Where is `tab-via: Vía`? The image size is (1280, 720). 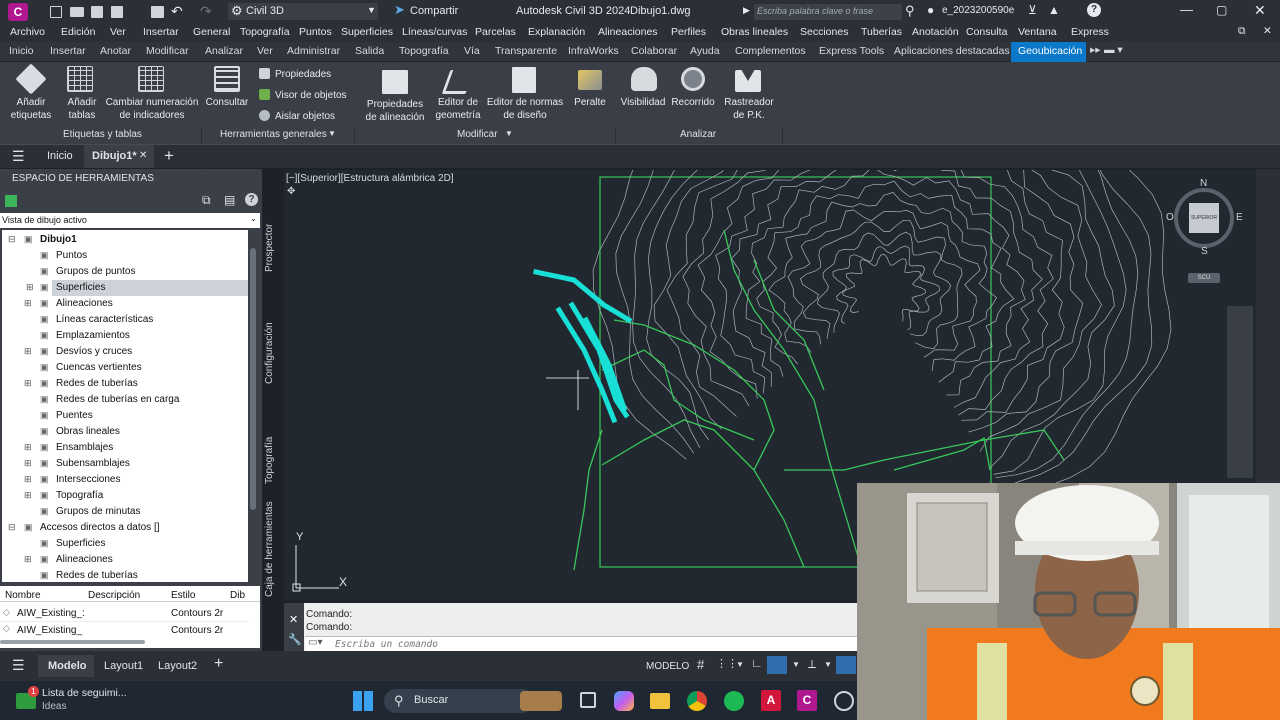
tab-via: Vía is located at coordinates (472, 51).